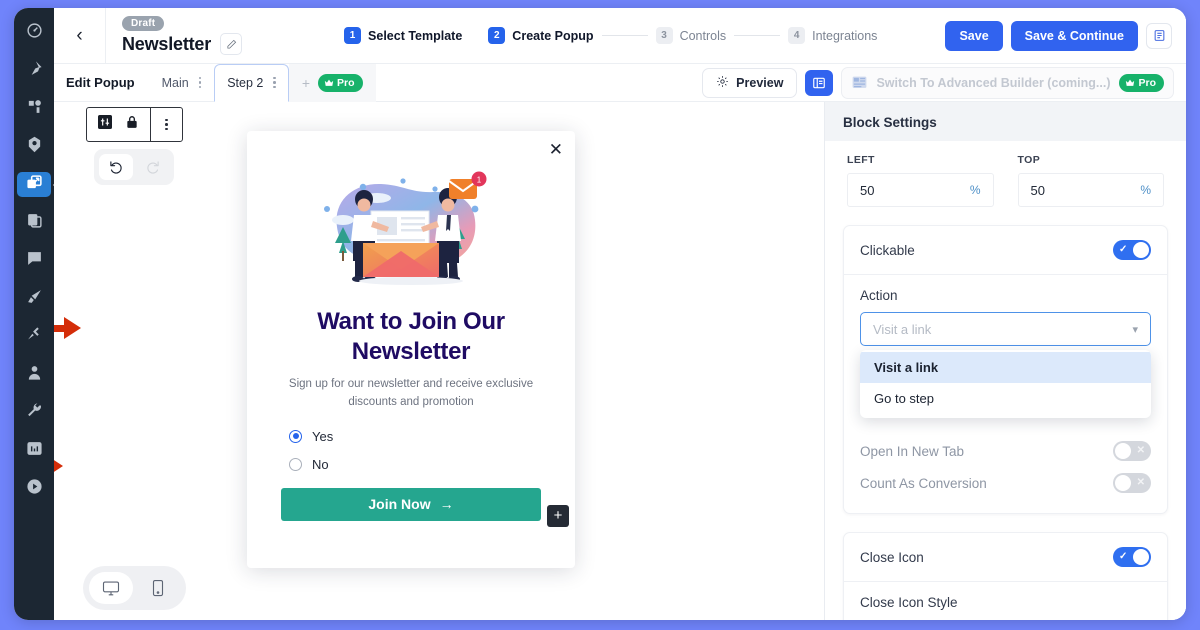  What do you see at coordinates (34, 374) in the screenshot?
I see `sidebar-item-audience` at bounding box center [34, 374].